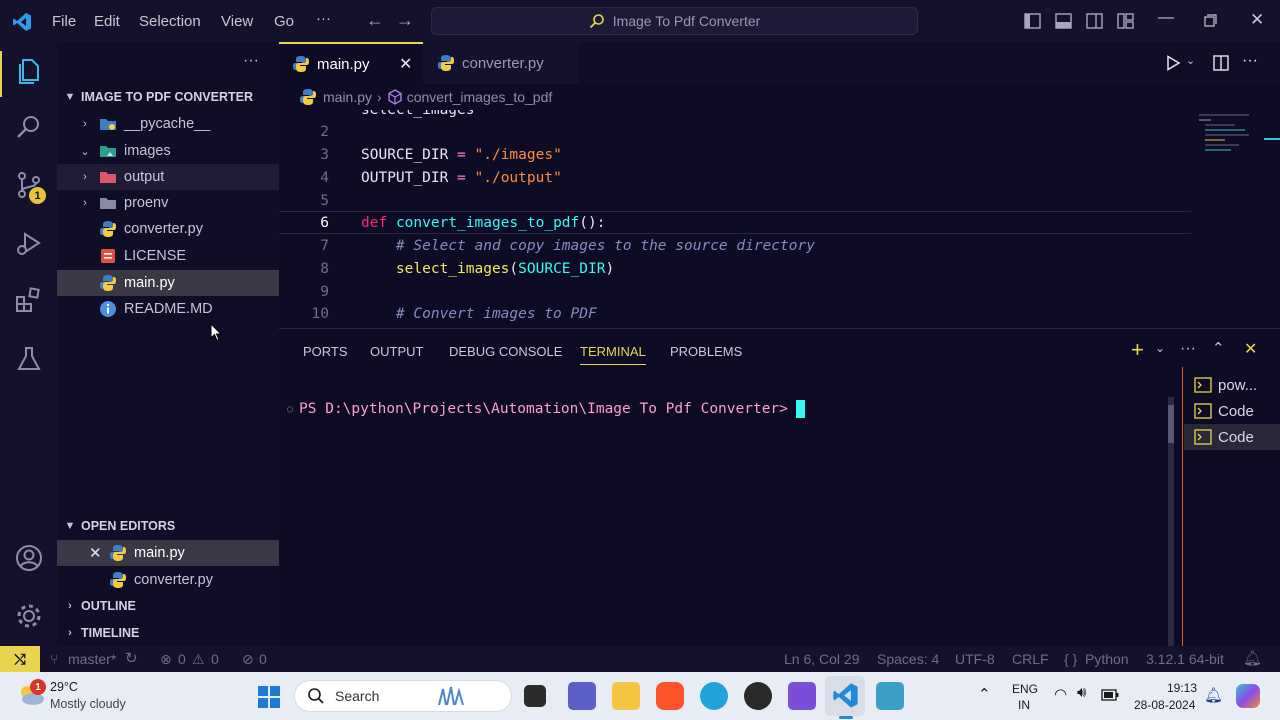 The width and height of the screenshot is (1280, 720). What do you see at coordinates (1188, 349) in the screenshot?
I see `panel-more-actions-icon: ···` at bounding box center [1188, 349].